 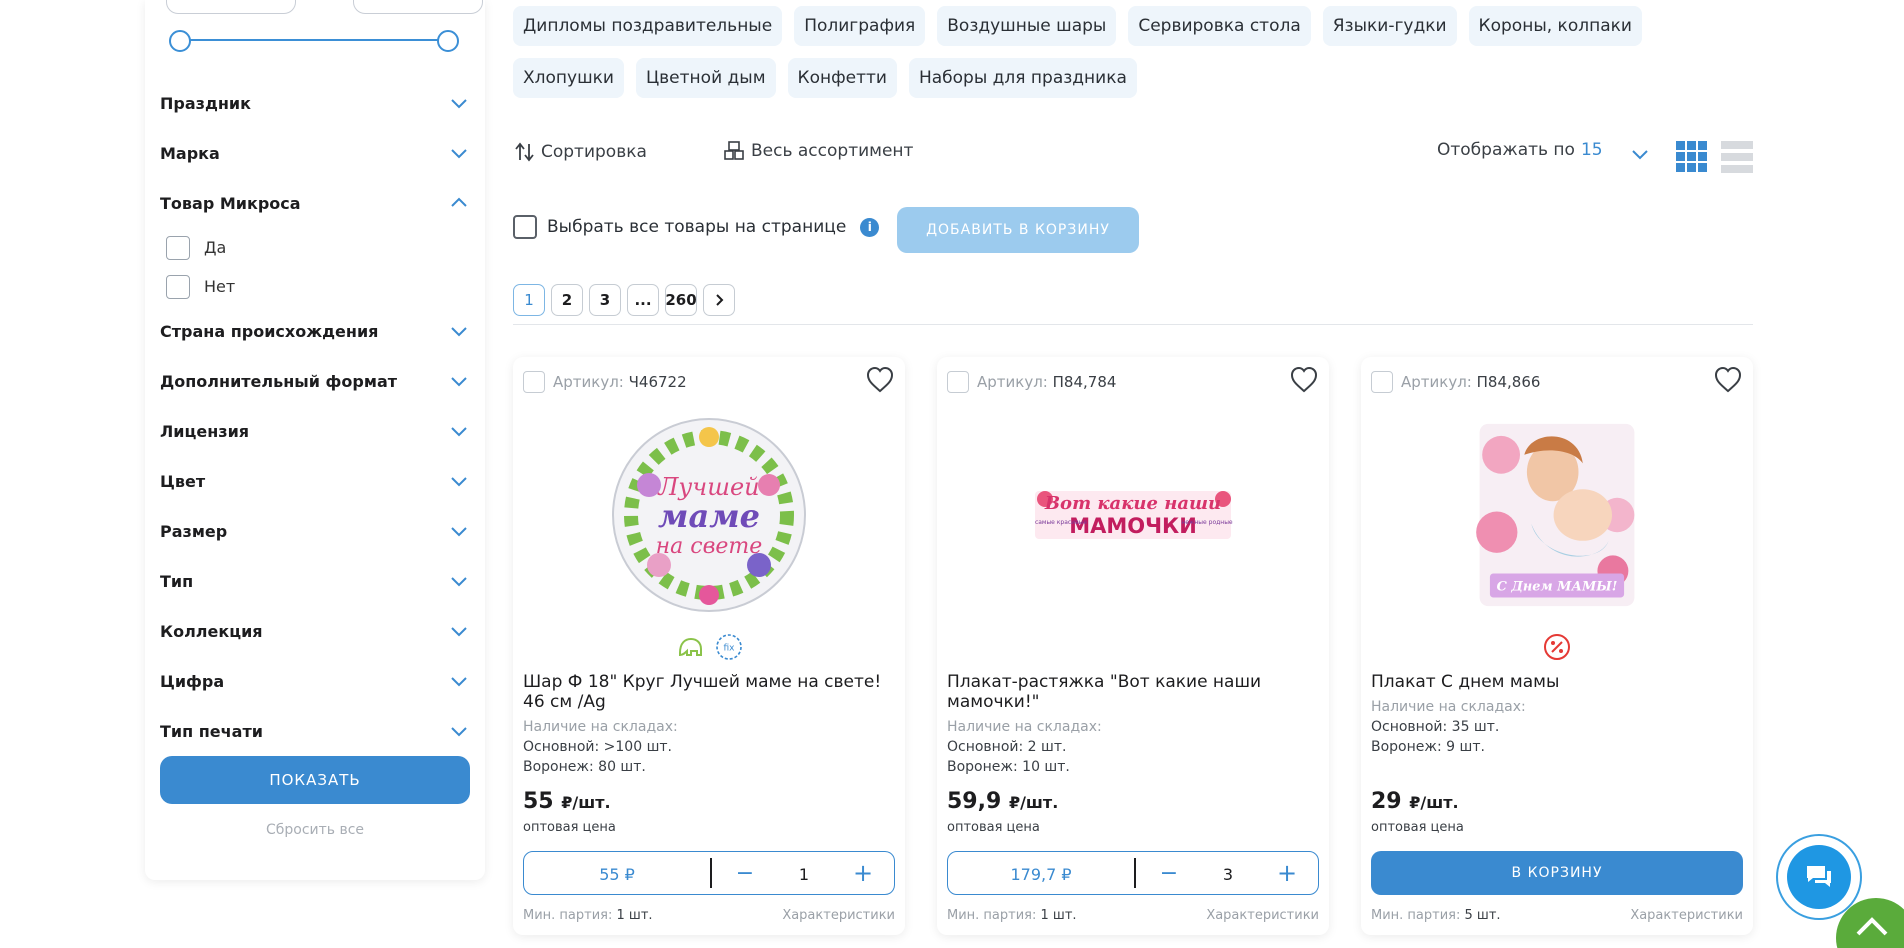 I want to click on add-to-cart-button: В КОРЗИНУ, so click(x=1557, y=873).